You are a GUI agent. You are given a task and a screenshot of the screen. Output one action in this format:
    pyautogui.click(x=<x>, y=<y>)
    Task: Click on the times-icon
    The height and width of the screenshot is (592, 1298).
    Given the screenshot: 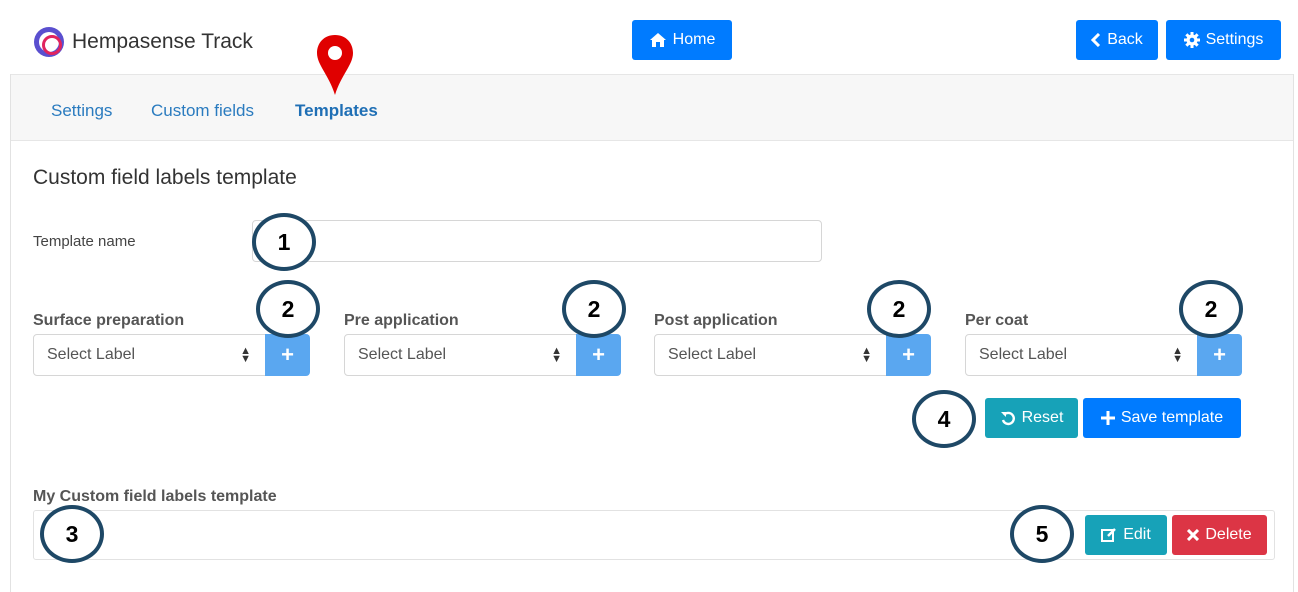 What is the action you would take?
    pyautogui.click(x=1193, y=535)
    